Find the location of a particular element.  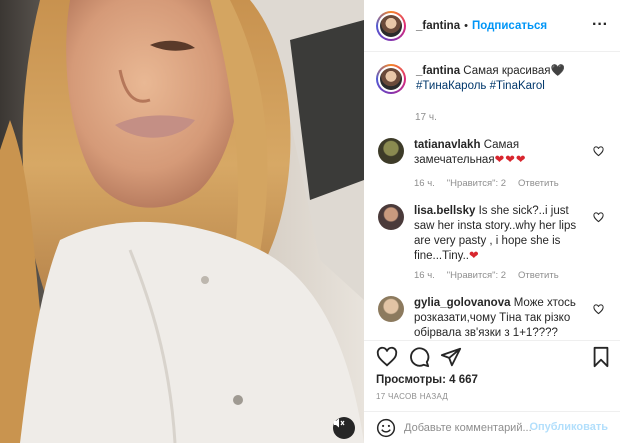

avatar-image is located at coordinates (391, 25).